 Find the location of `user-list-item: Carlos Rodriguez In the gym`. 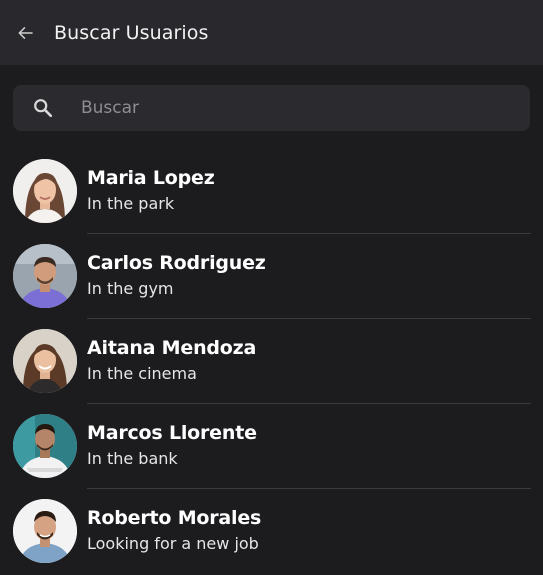

user-list-item: Carlos Rodriguez In the gym is located at coordinates (271, 275).